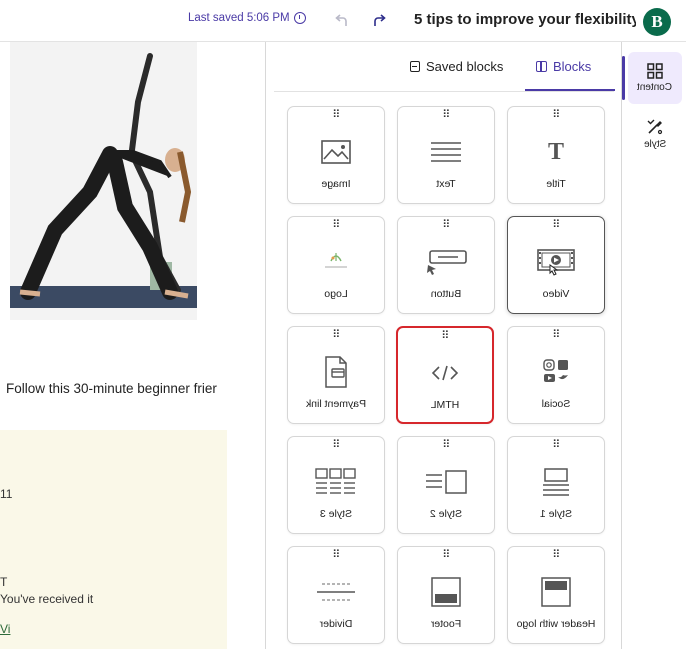  I want to click on block-footer: ⠿ Footer, so click(446, 595).